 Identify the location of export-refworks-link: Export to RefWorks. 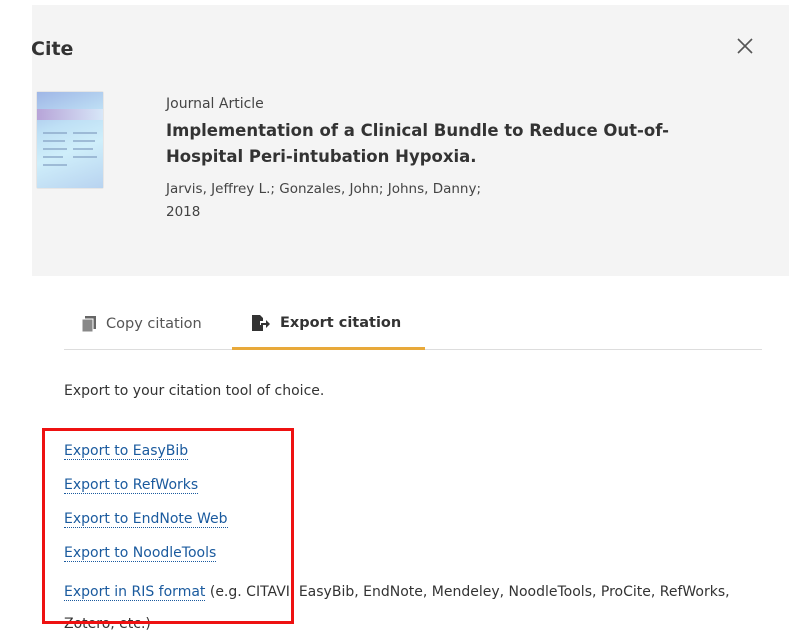
(131, 485).